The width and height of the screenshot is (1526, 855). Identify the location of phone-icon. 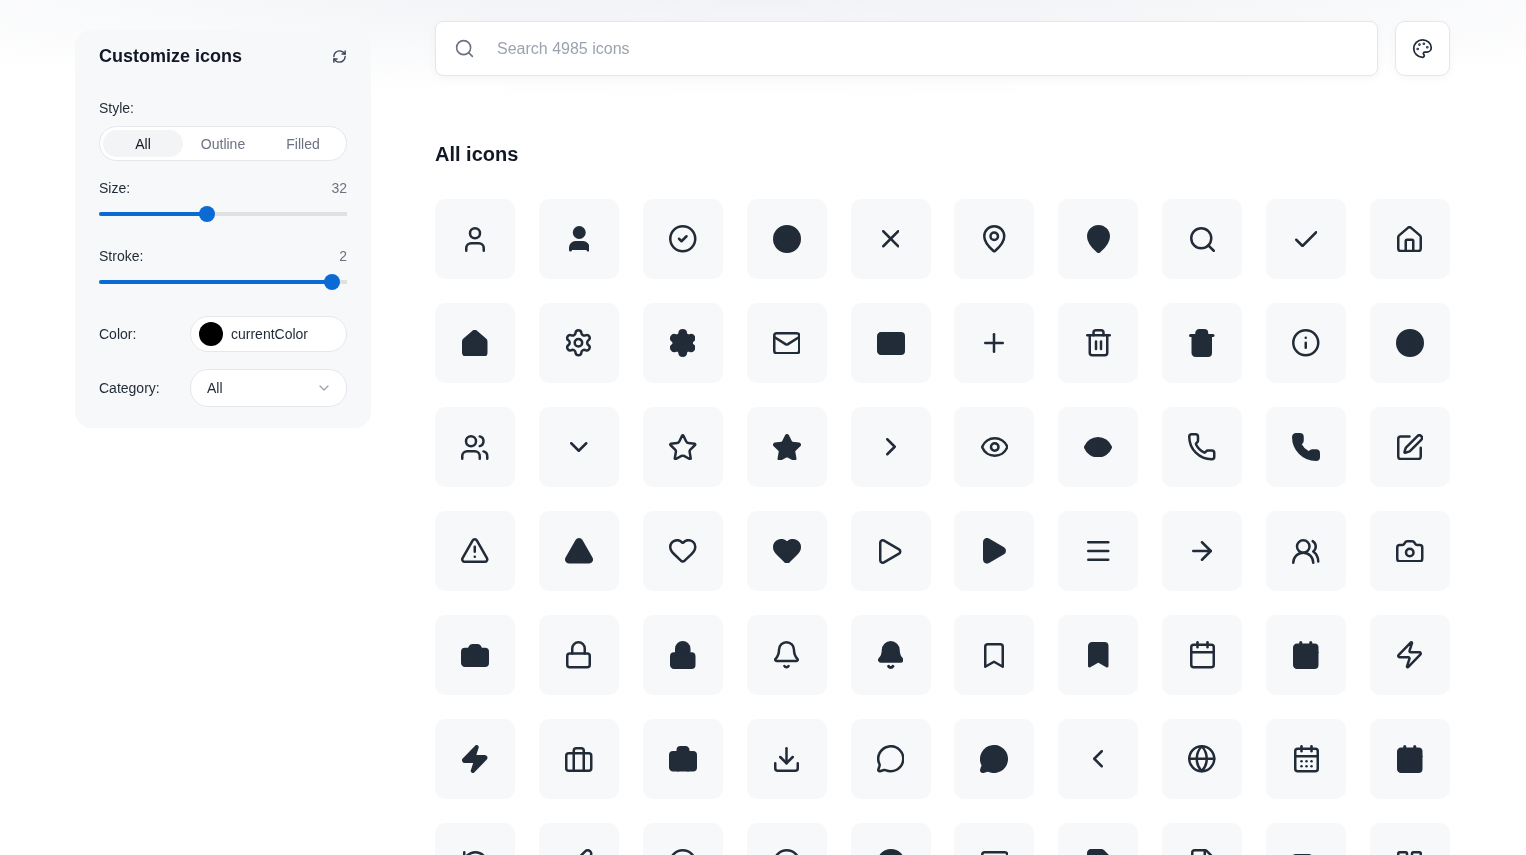
(1306, 447).